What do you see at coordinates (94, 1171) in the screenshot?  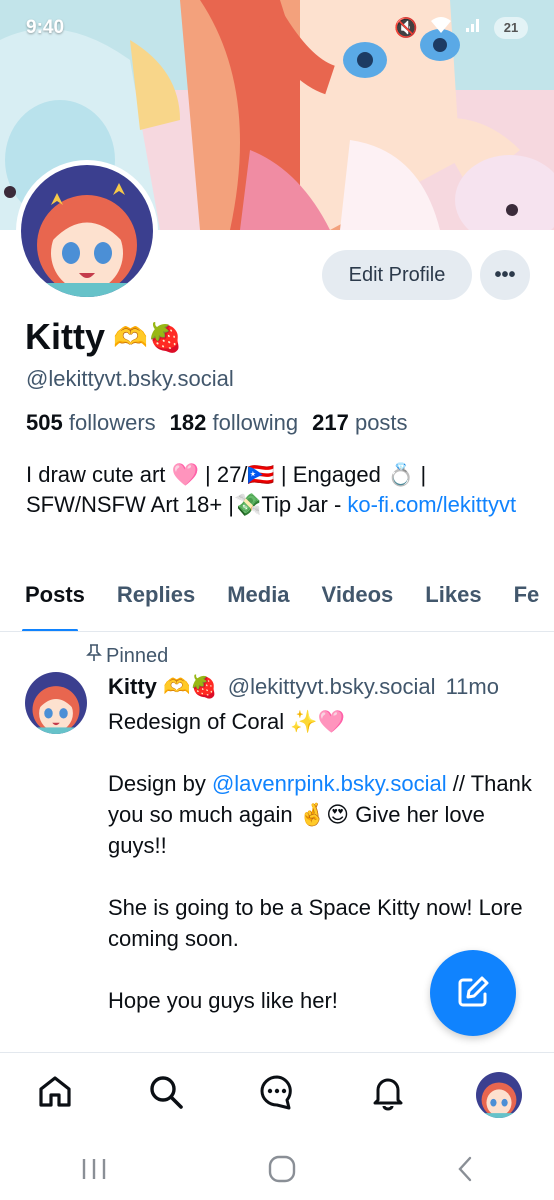 I see `recents-icon` at bounding box center [94, 1171].